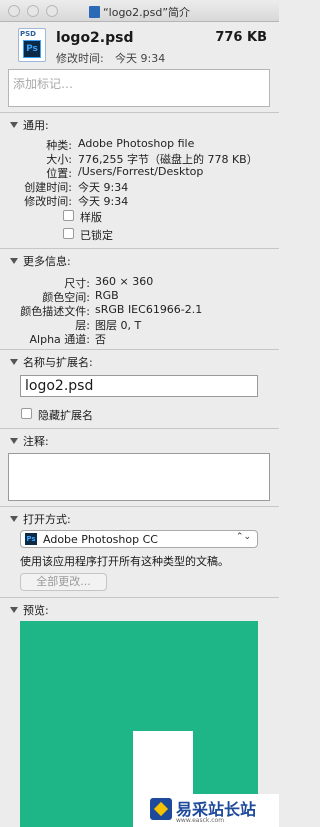 Image resolution: width=320 pixels, height=827 pixels. Describe the element at coordinates (91, 217) in the screenshot. I see `stationery-label: 样版` at that location.